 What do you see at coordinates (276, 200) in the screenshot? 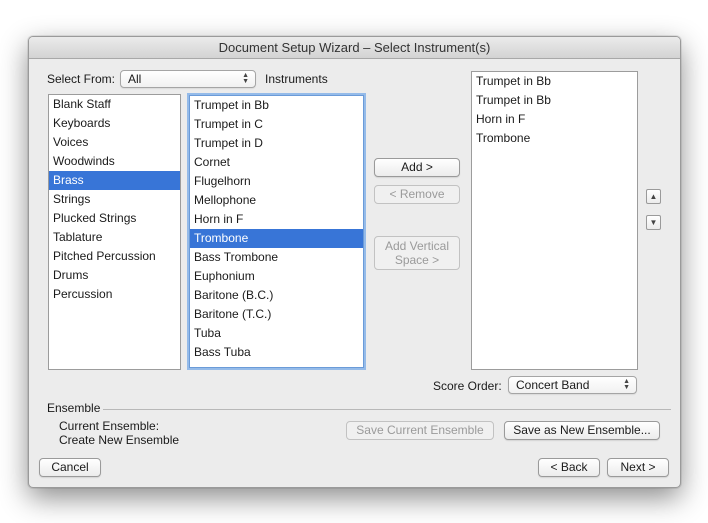
I see `instrument-list-item: Mellophone` at bounding box center [276, 200].